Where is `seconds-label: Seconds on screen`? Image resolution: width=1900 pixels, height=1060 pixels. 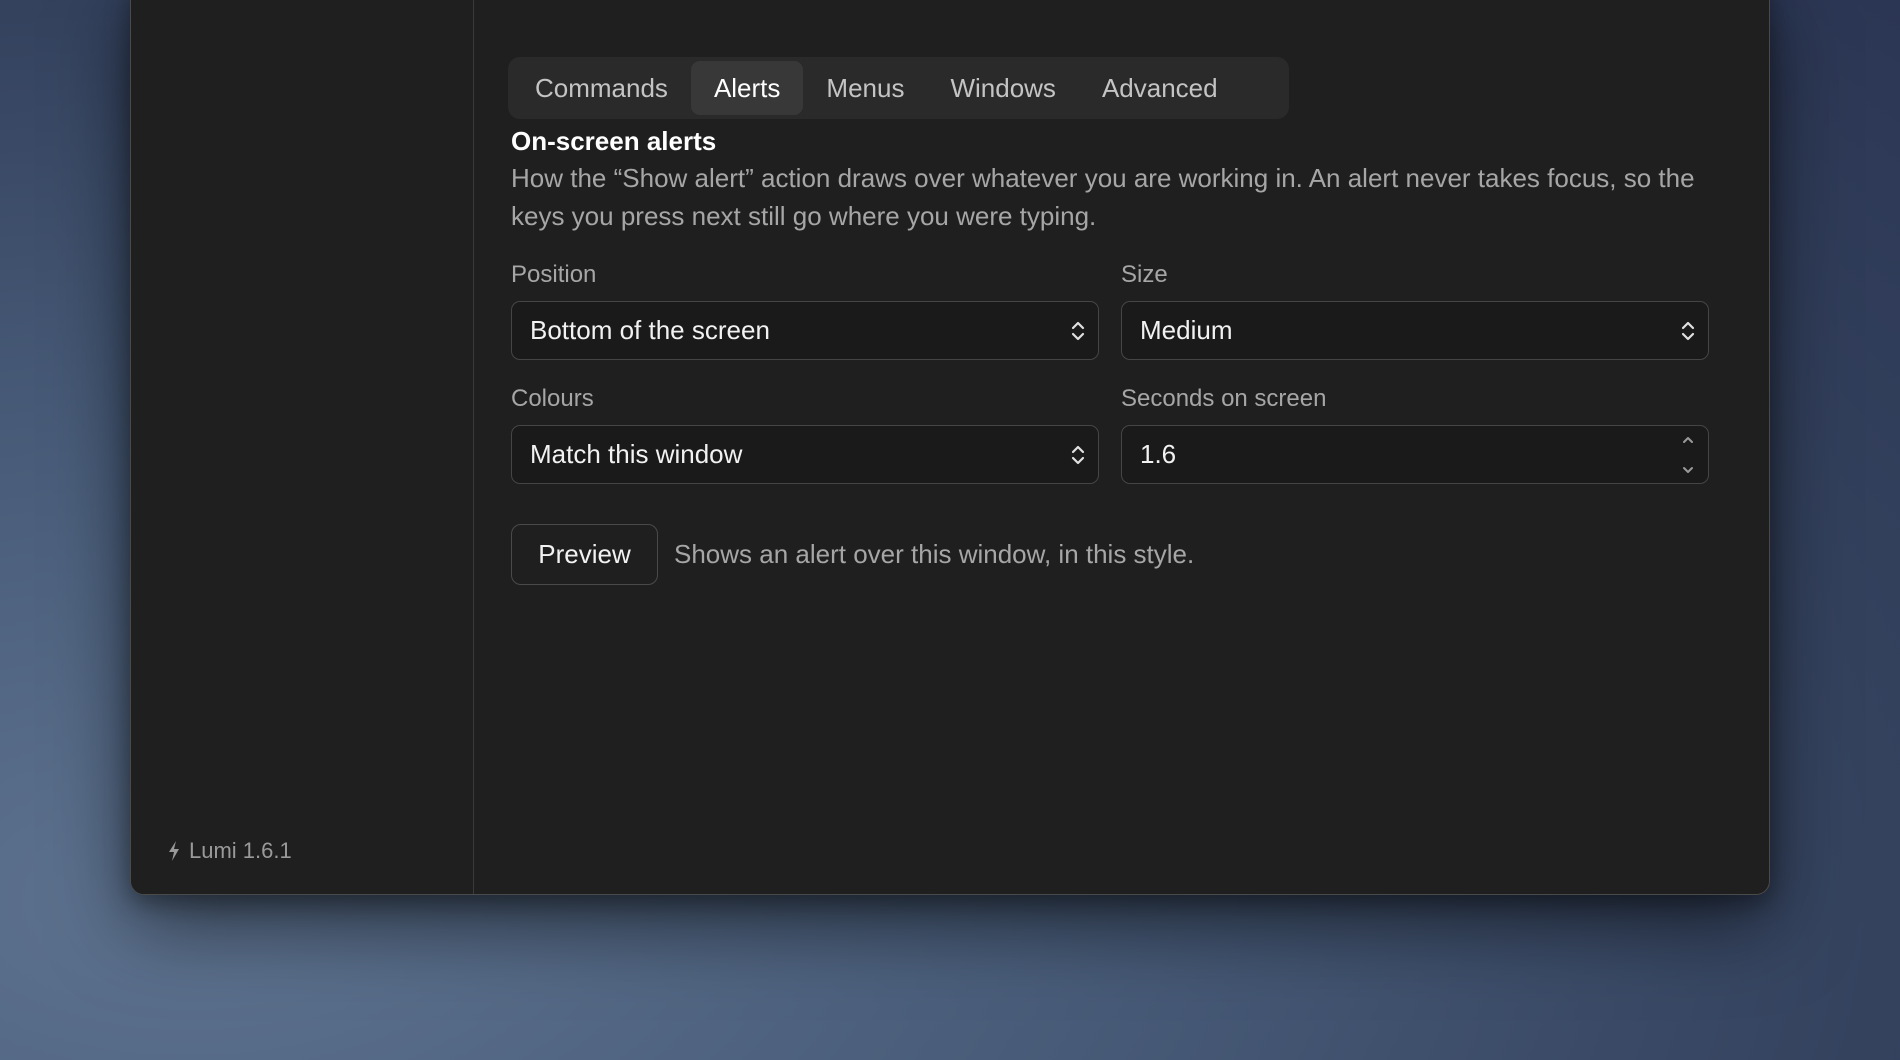
seconds-label: Seconds on screen is located at coordinates (1224, 398).